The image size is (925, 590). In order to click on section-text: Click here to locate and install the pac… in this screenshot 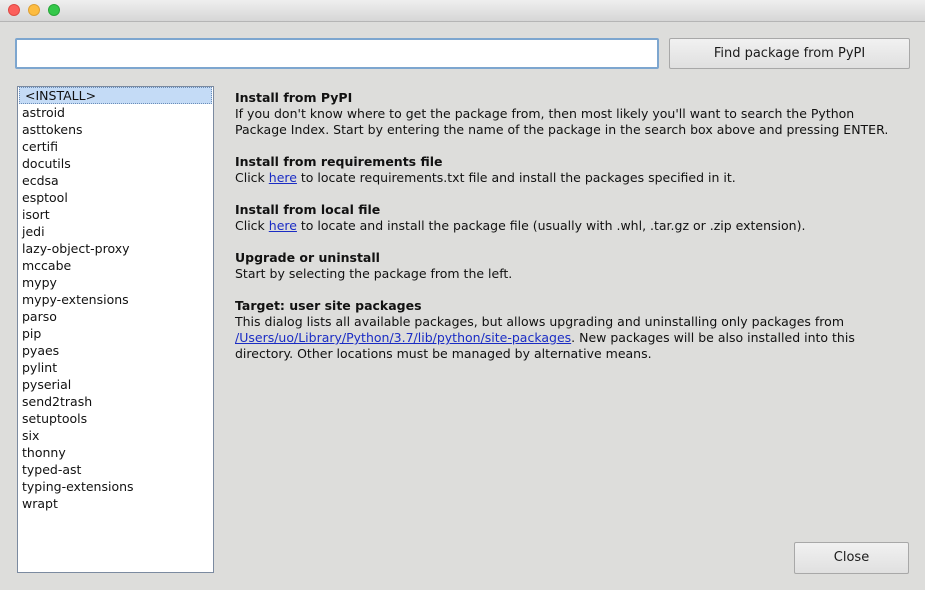, I will do `click(572, 226)`.